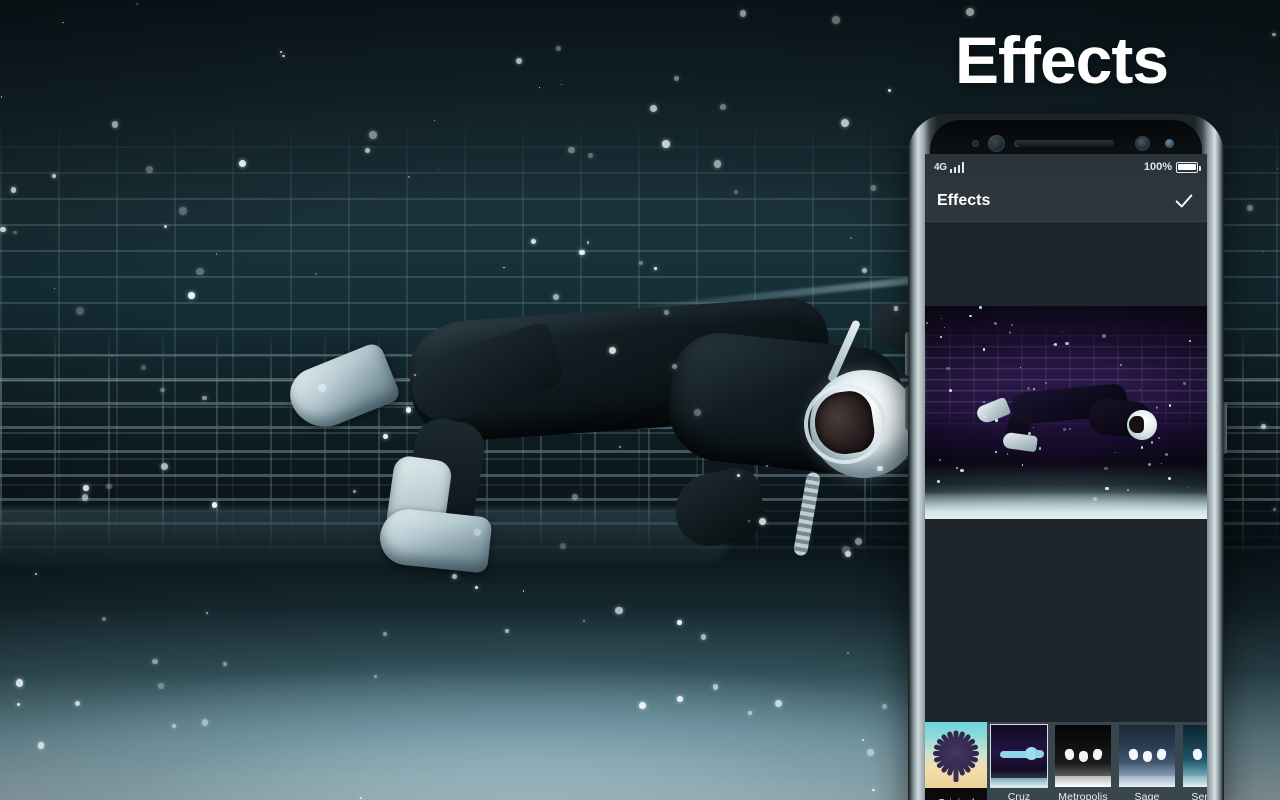  Describe the element at coordinates (956, 755) in the screenshot. I see `palm-tree-thumbnail` at that location.